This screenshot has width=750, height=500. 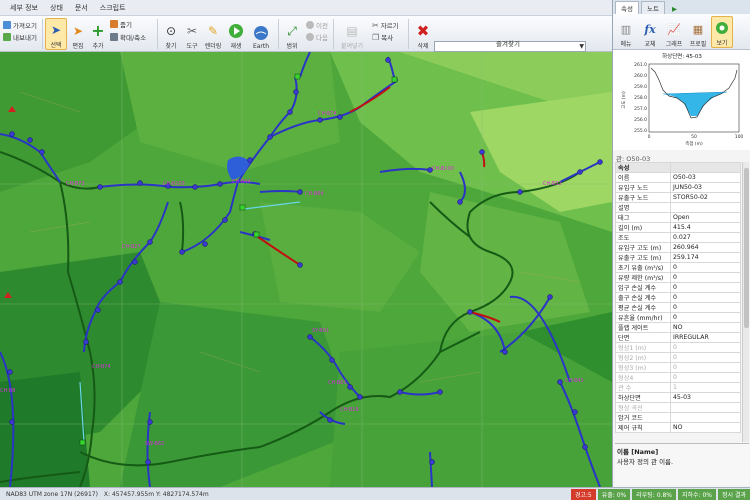 I want to click on property-value: STOR50-02, so click(x=705, y=197).